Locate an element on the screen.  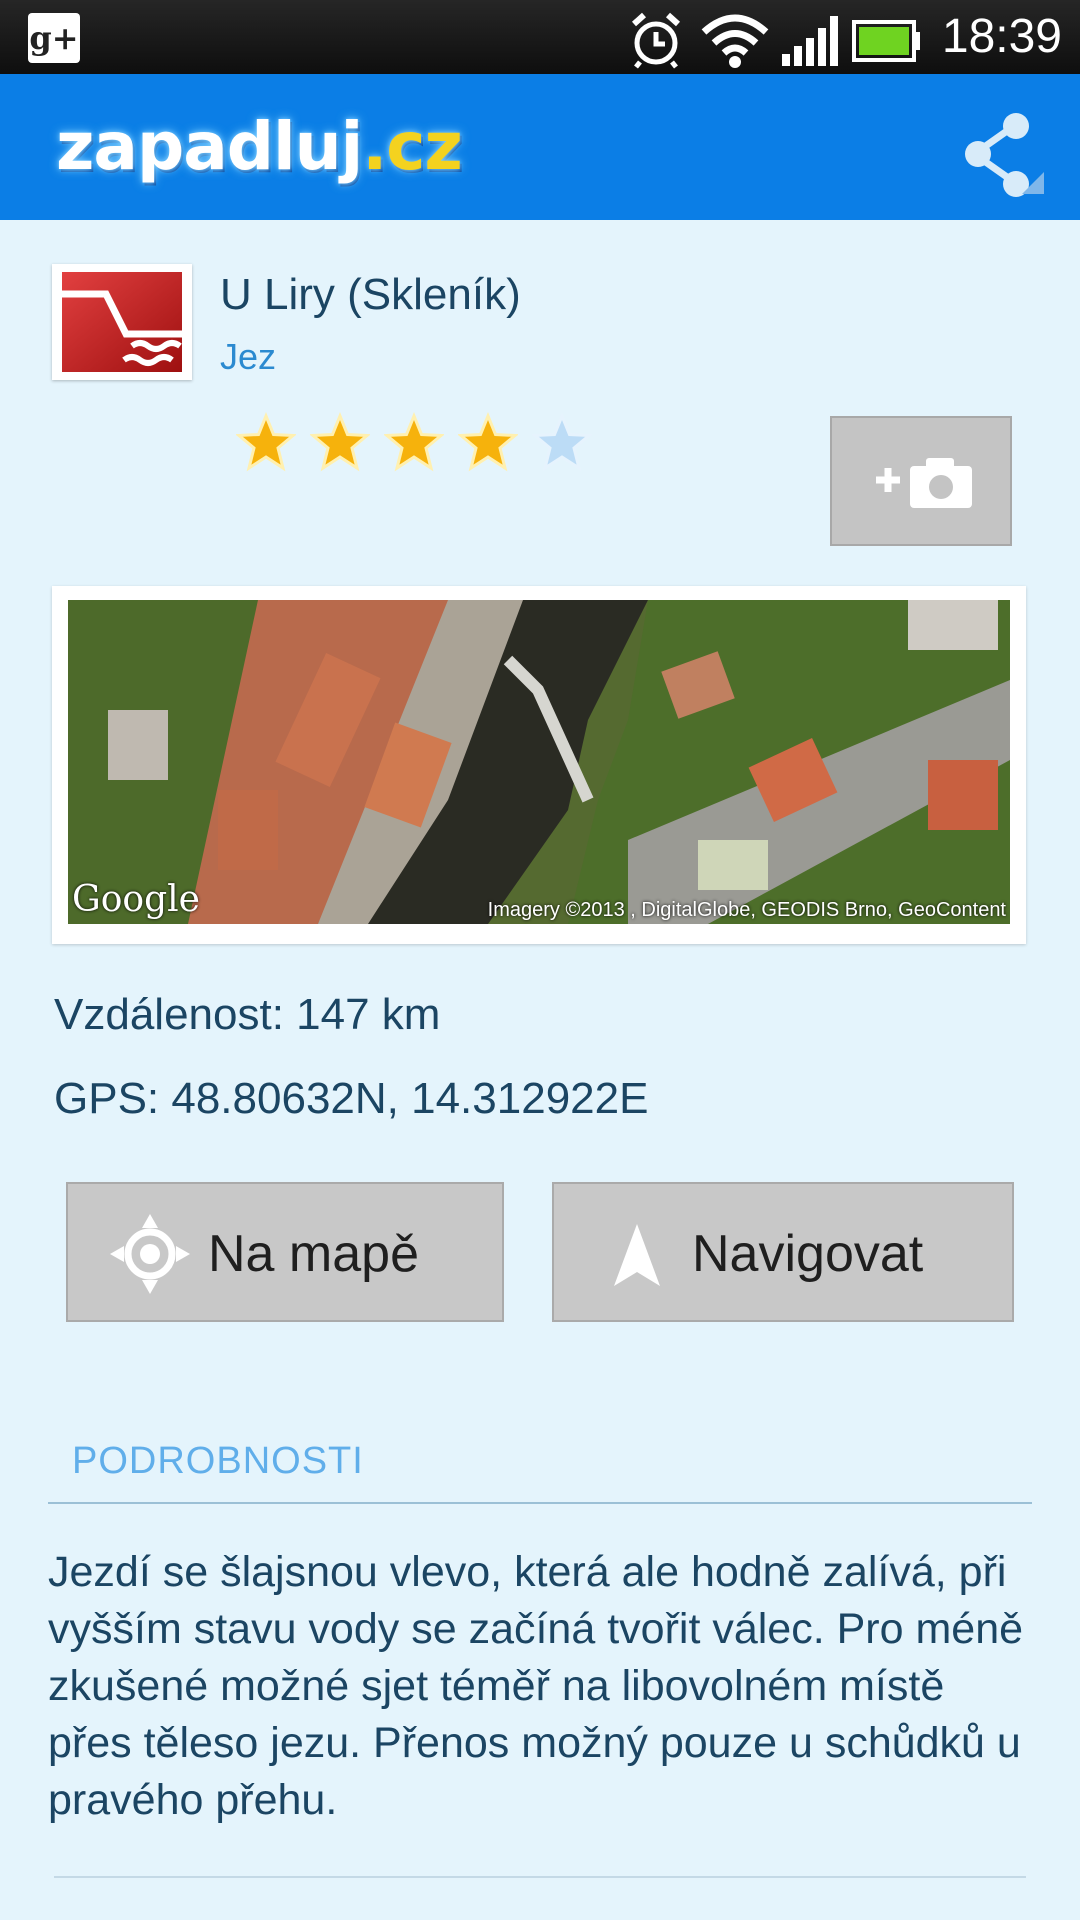
add-photo-button is located at coordinates (921, 481).